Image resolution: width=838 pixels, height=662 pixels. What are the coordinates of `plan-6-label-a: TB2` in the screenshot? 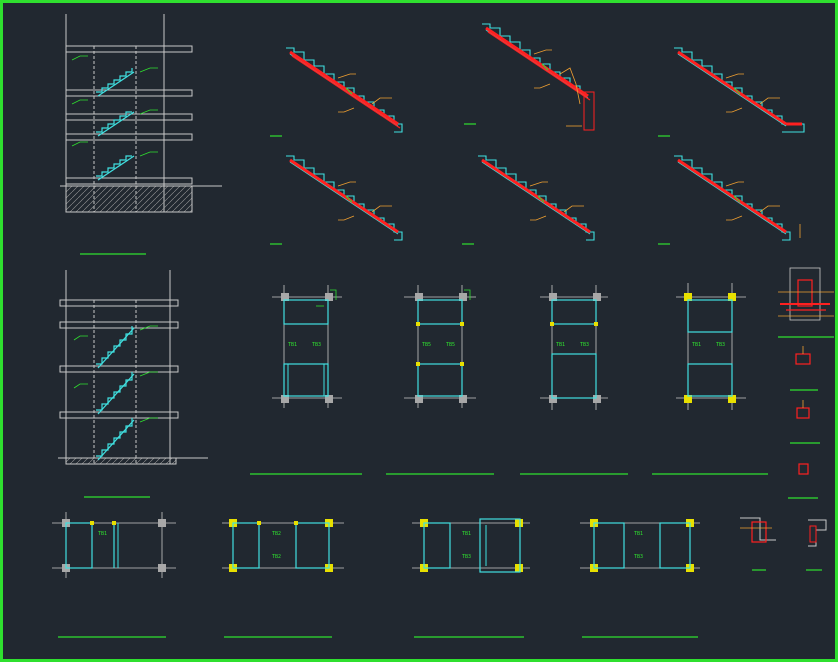 It's located at (276, 534).